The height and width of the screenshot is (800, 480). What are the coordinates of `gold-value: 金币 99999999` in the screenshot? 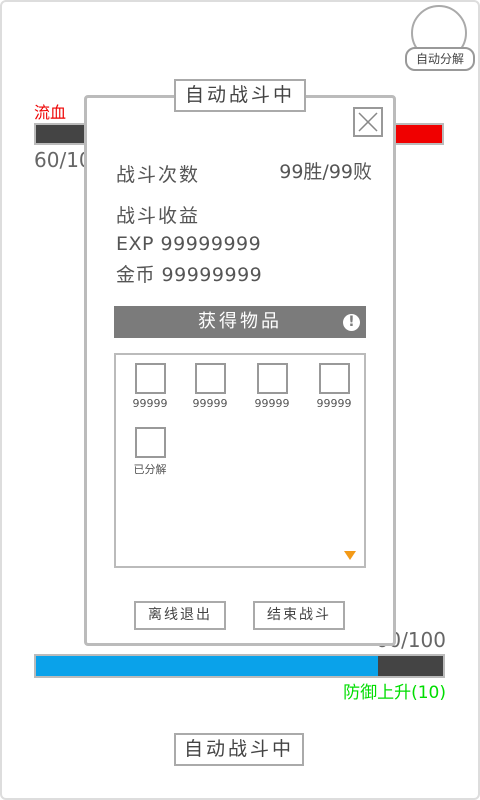 It's located at (189, 275).